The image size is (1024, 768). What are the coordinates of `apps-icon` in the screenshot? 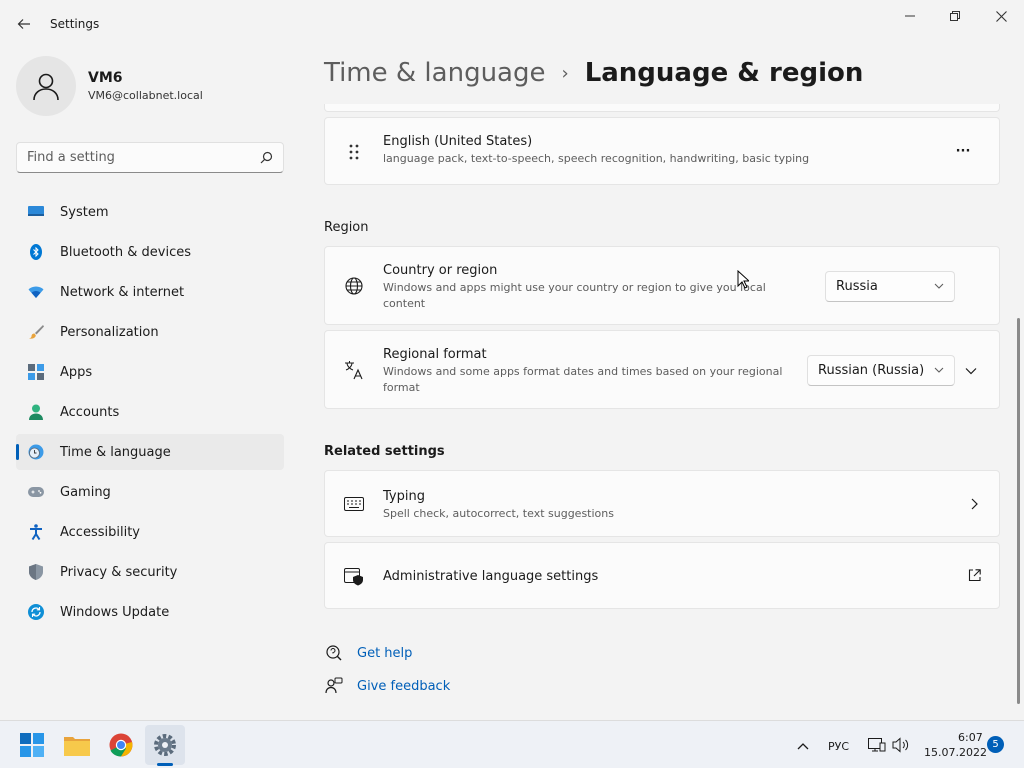 It's located at (36, 372).